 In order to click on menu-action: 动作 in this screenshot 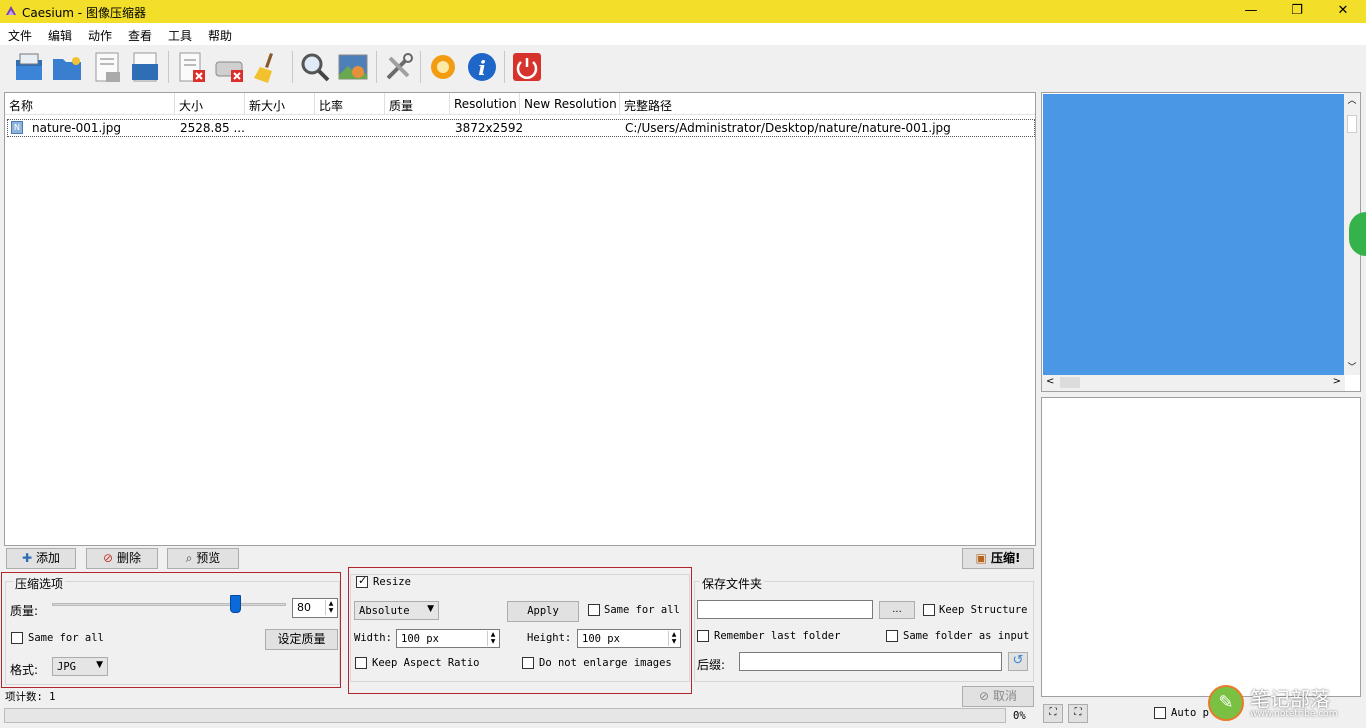, I will do `click(100, 35)`.